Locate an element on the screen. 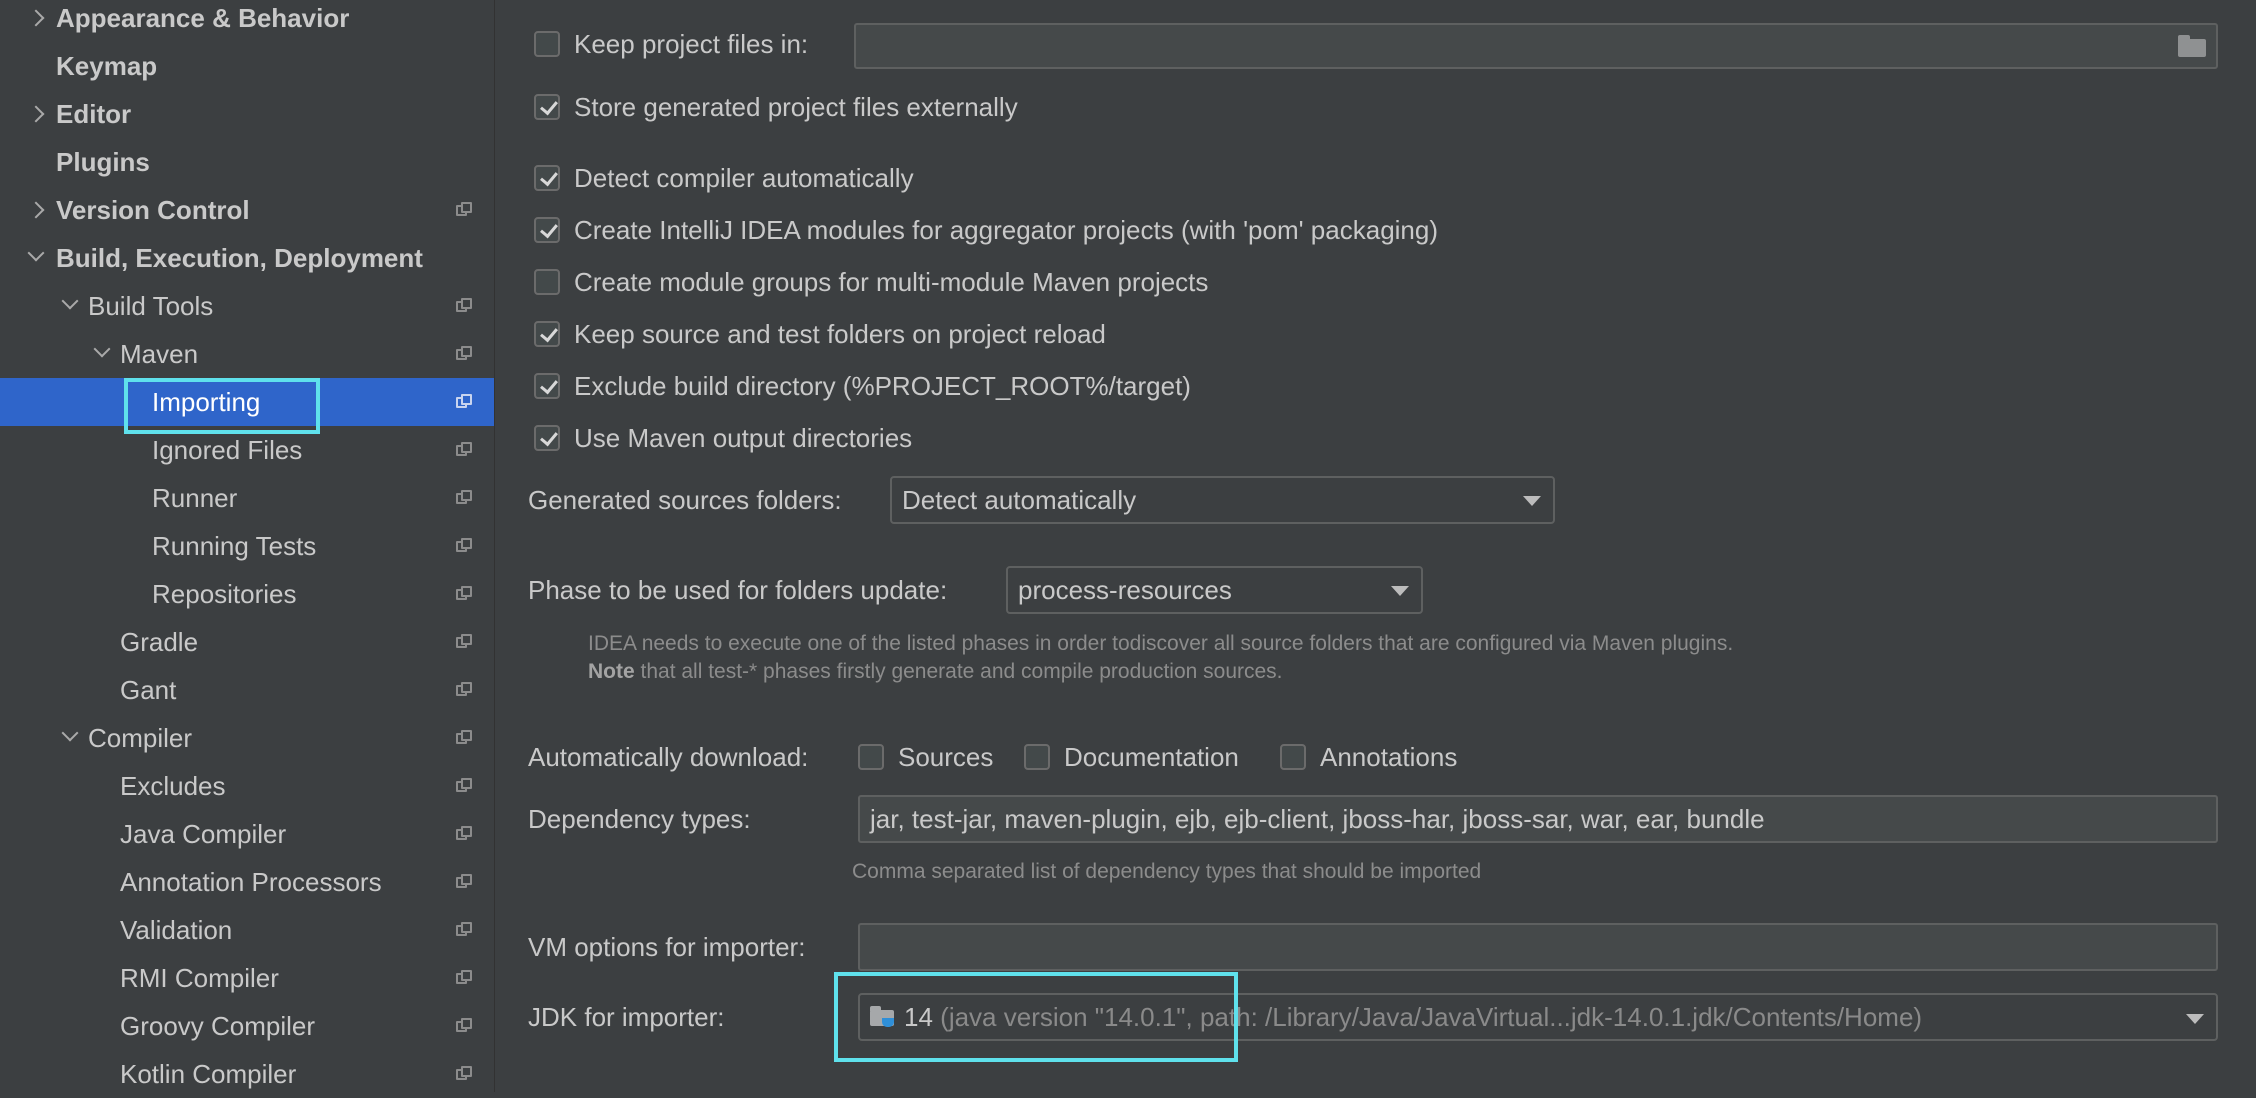 This screenshot has height=1098, width=2256. java-cup-icon is located at coordinates (888, 1023).